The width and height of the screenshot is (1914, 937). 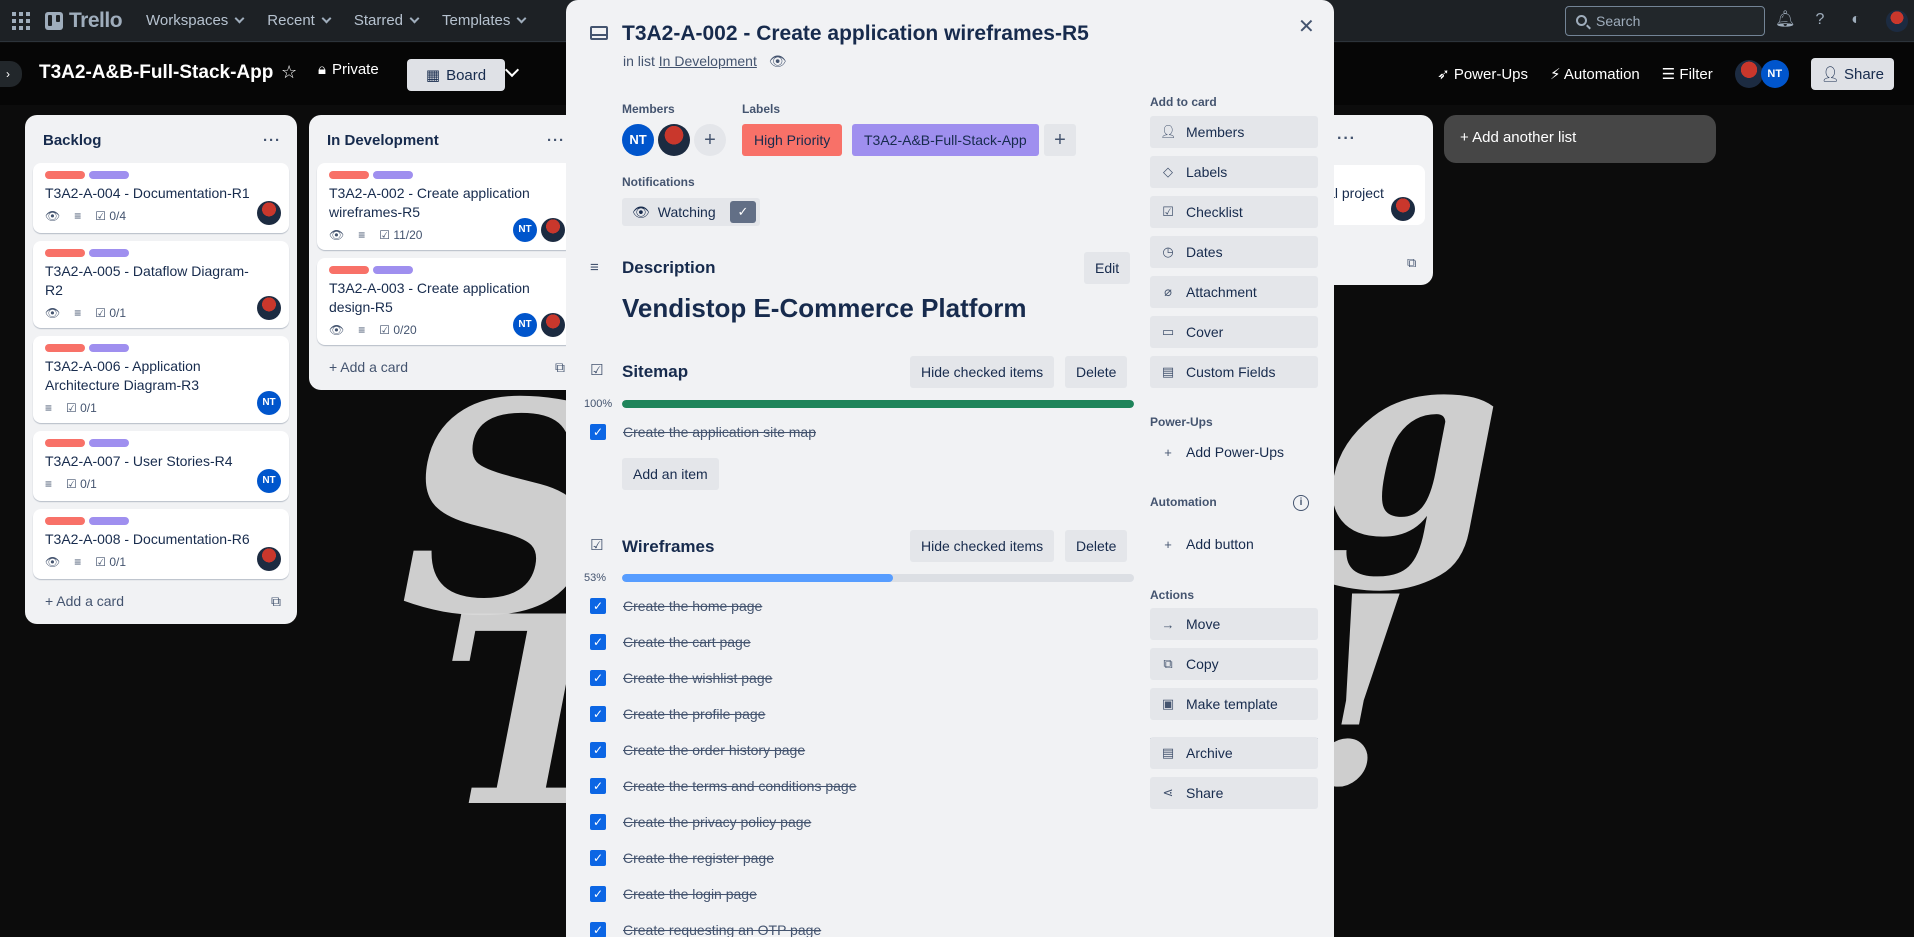 I want to click on sidebar-custom-fields-button: ▤ Custom Fields, so click(x=1234, y=372).